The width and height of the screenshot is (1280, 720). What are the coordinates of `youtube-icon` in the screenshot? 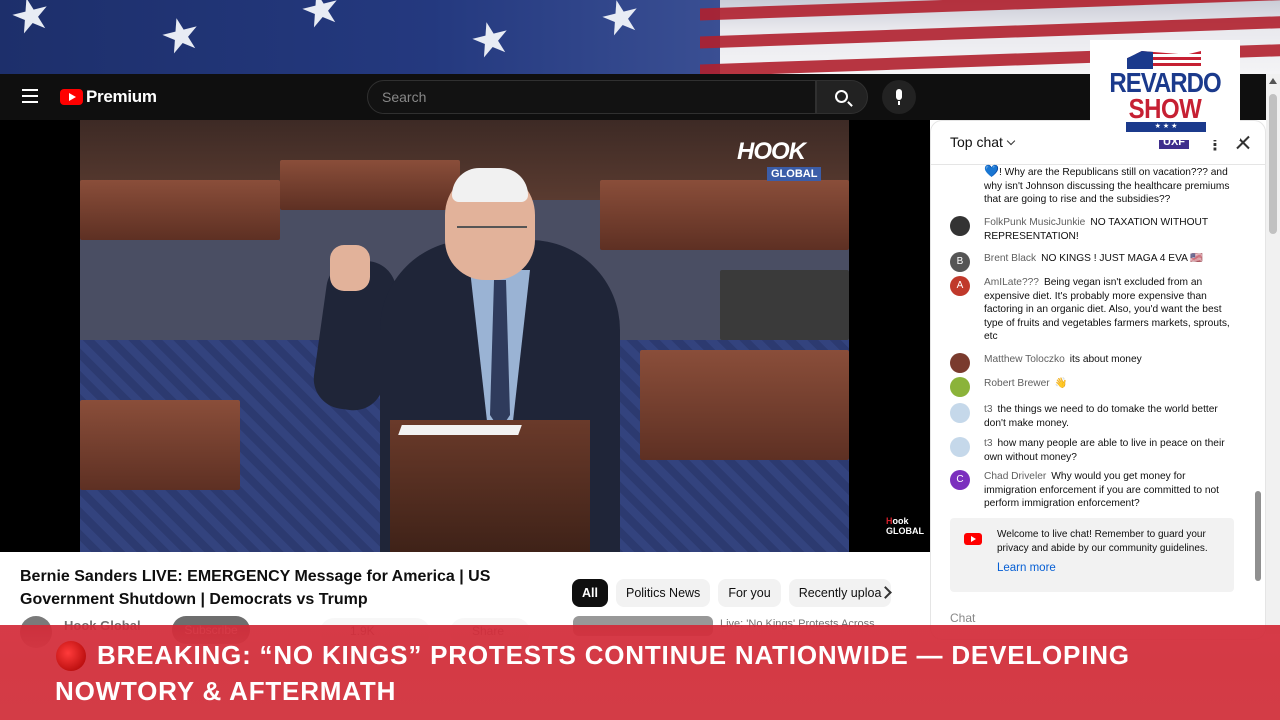 It's located at (973, 539).